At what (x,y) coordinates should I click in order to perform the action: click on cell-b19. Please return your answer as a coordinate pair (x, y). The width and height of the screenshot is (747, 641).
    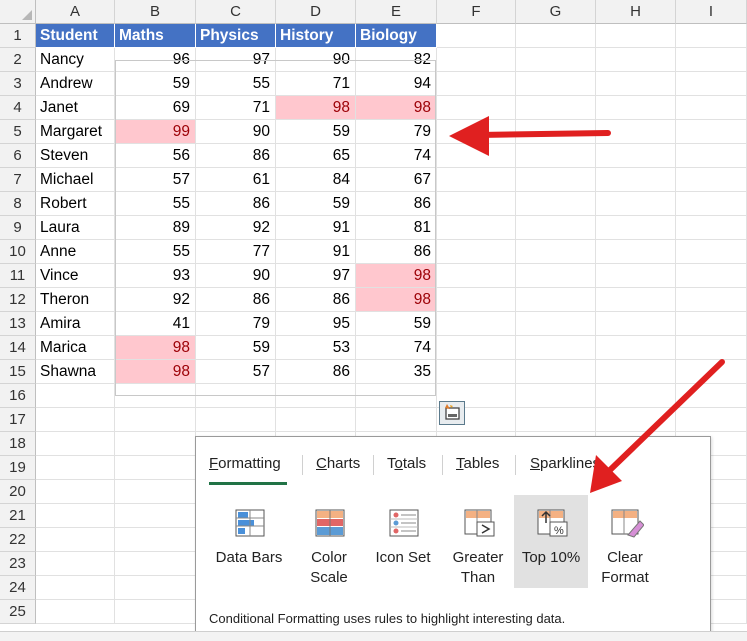
    Looking at the image, I should click on (155, 468).